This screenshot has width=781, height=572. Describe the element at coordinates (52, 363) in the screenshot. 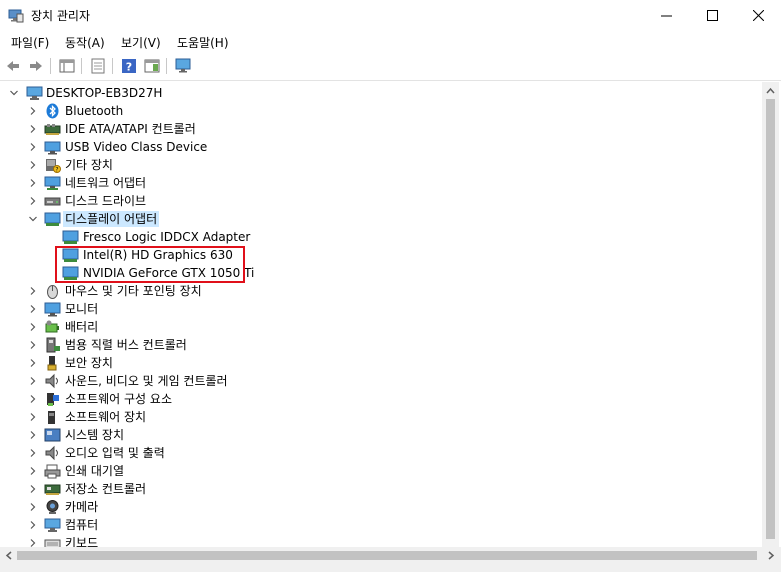

I see `security-device-icon` at that location.